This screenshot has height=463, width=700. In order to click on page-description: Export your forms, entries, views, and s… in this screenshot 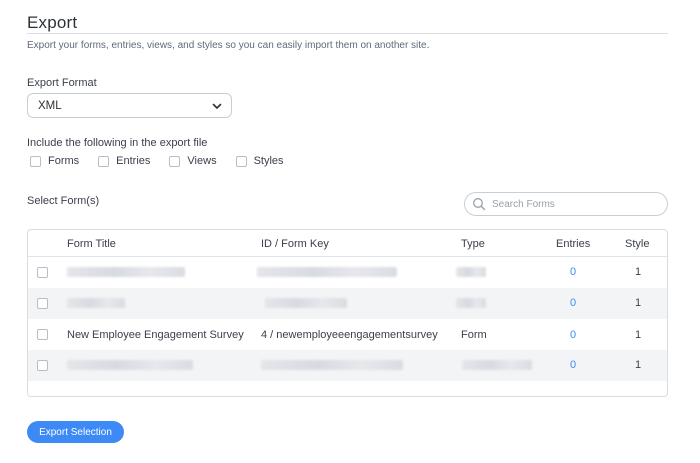, I will do `click(228, 45)`.